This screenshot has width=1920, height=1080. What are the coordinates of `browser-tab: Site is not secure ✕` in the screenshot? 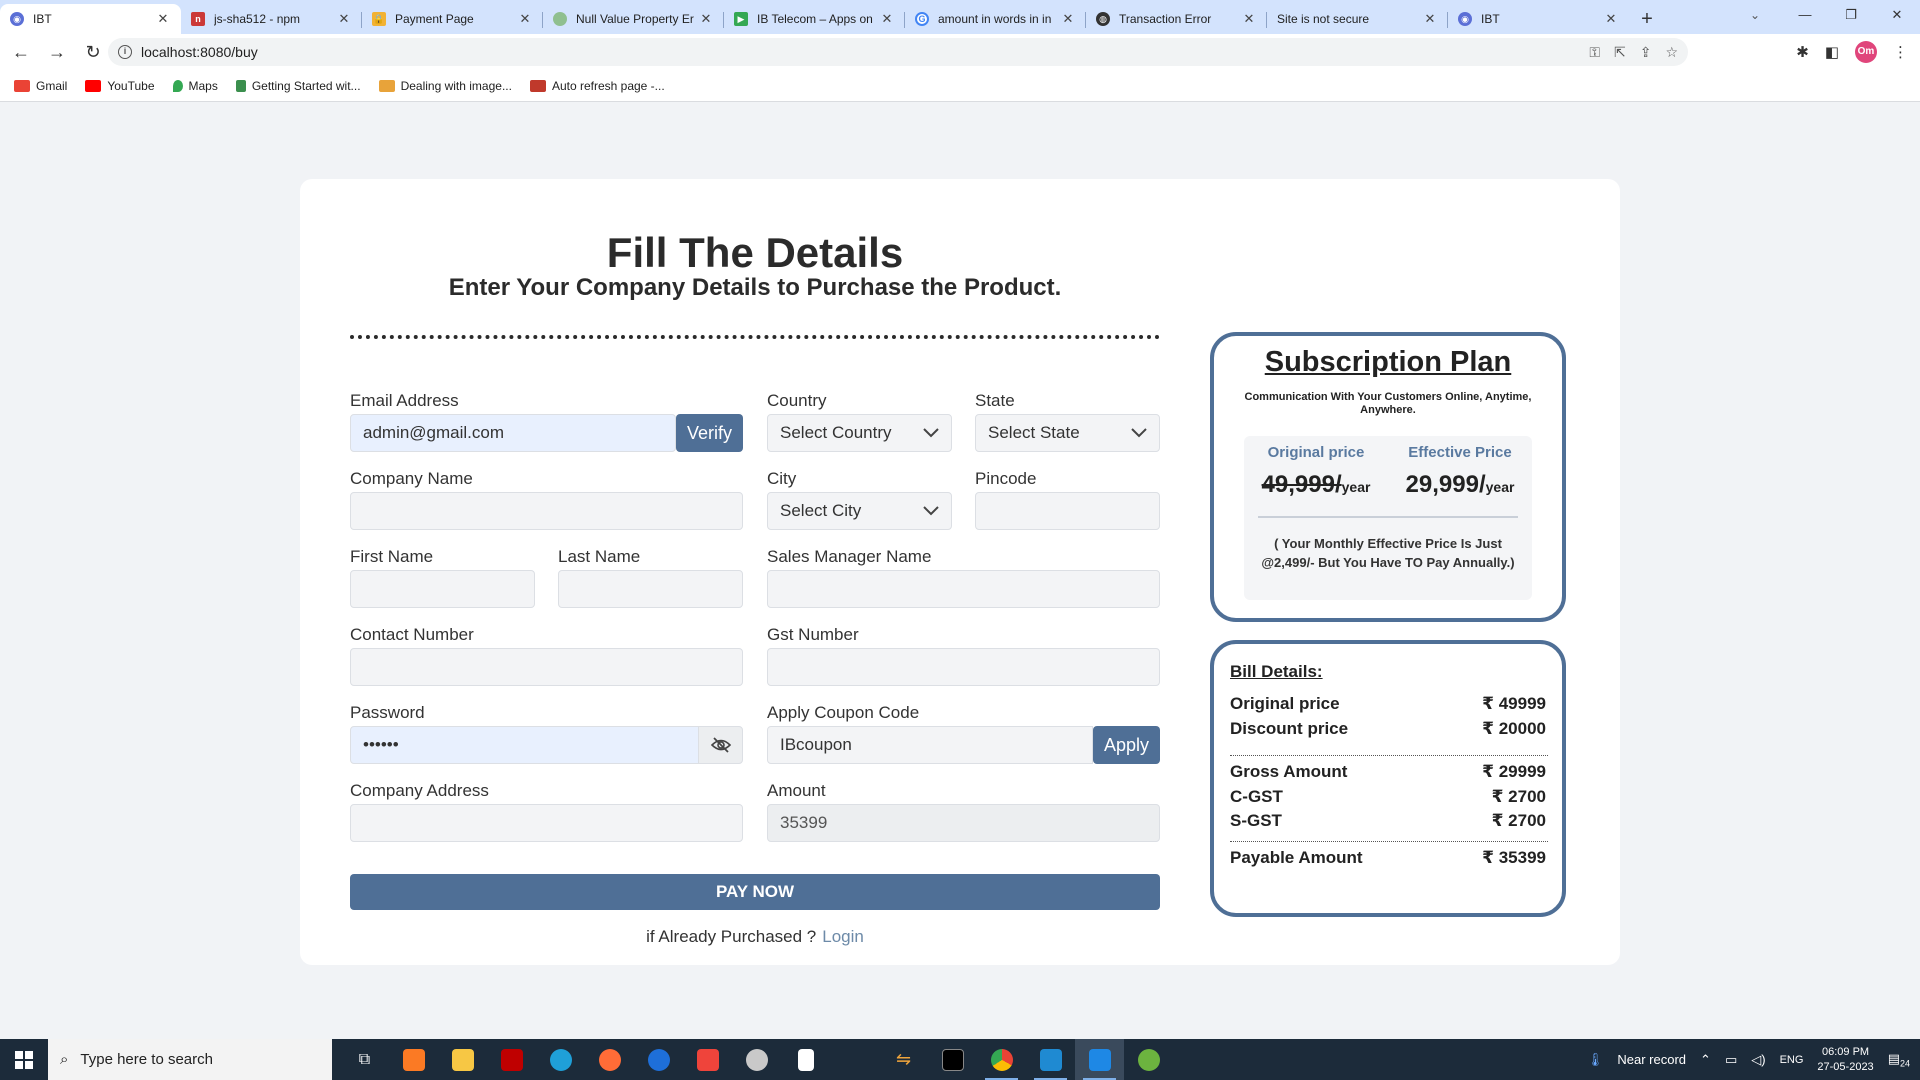 It's located at (1357, 19).